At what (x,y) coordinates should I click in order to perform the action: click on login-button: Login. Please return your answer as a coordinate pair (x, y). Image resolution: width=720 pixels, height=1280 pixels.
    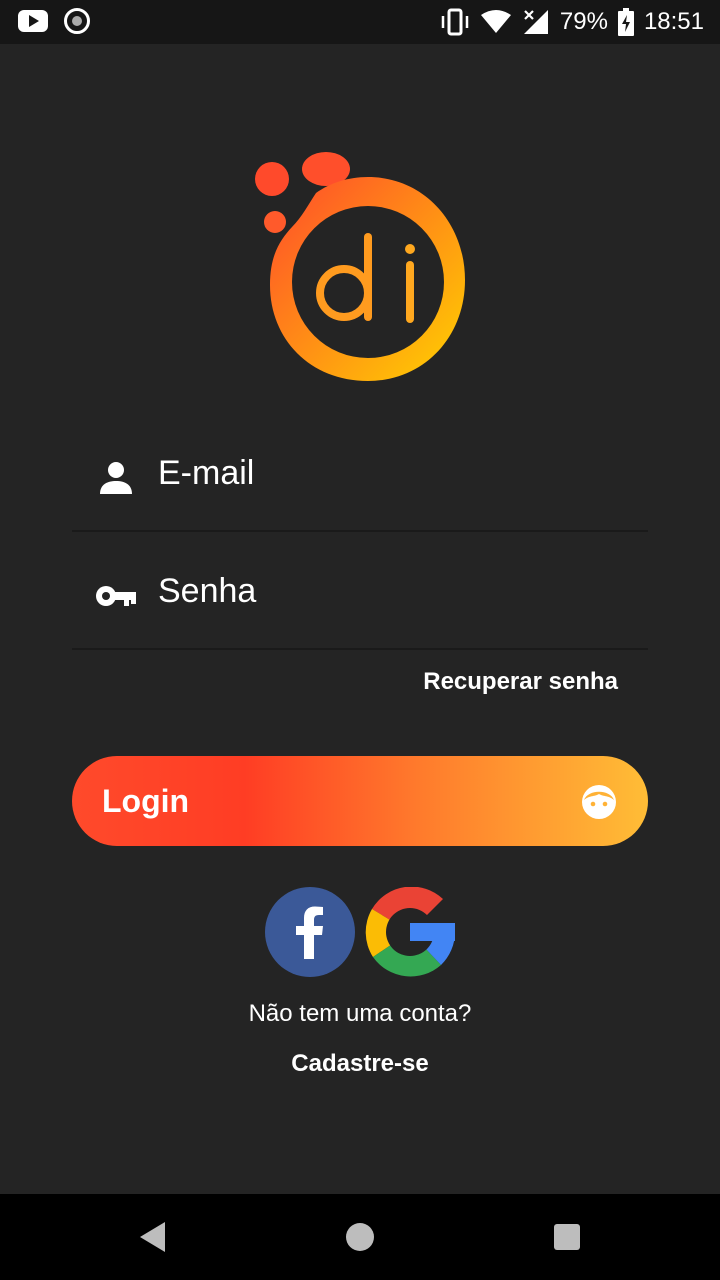
    Looking at the image, I should click on (360, 801).